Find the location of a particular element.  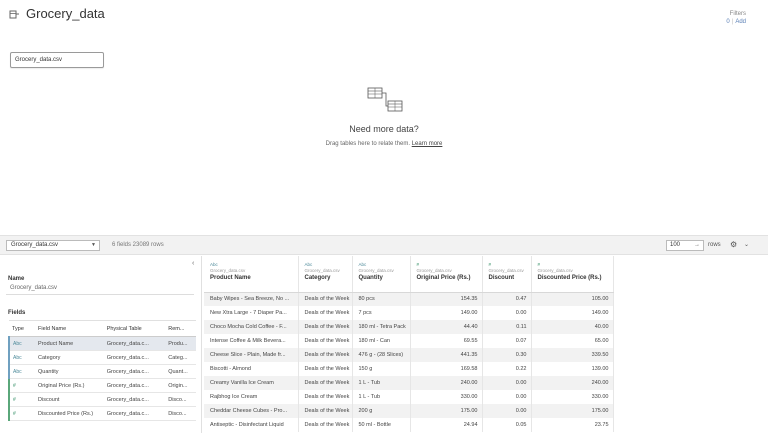

column-field-name: Quantity is located at coordinates (382, 278).